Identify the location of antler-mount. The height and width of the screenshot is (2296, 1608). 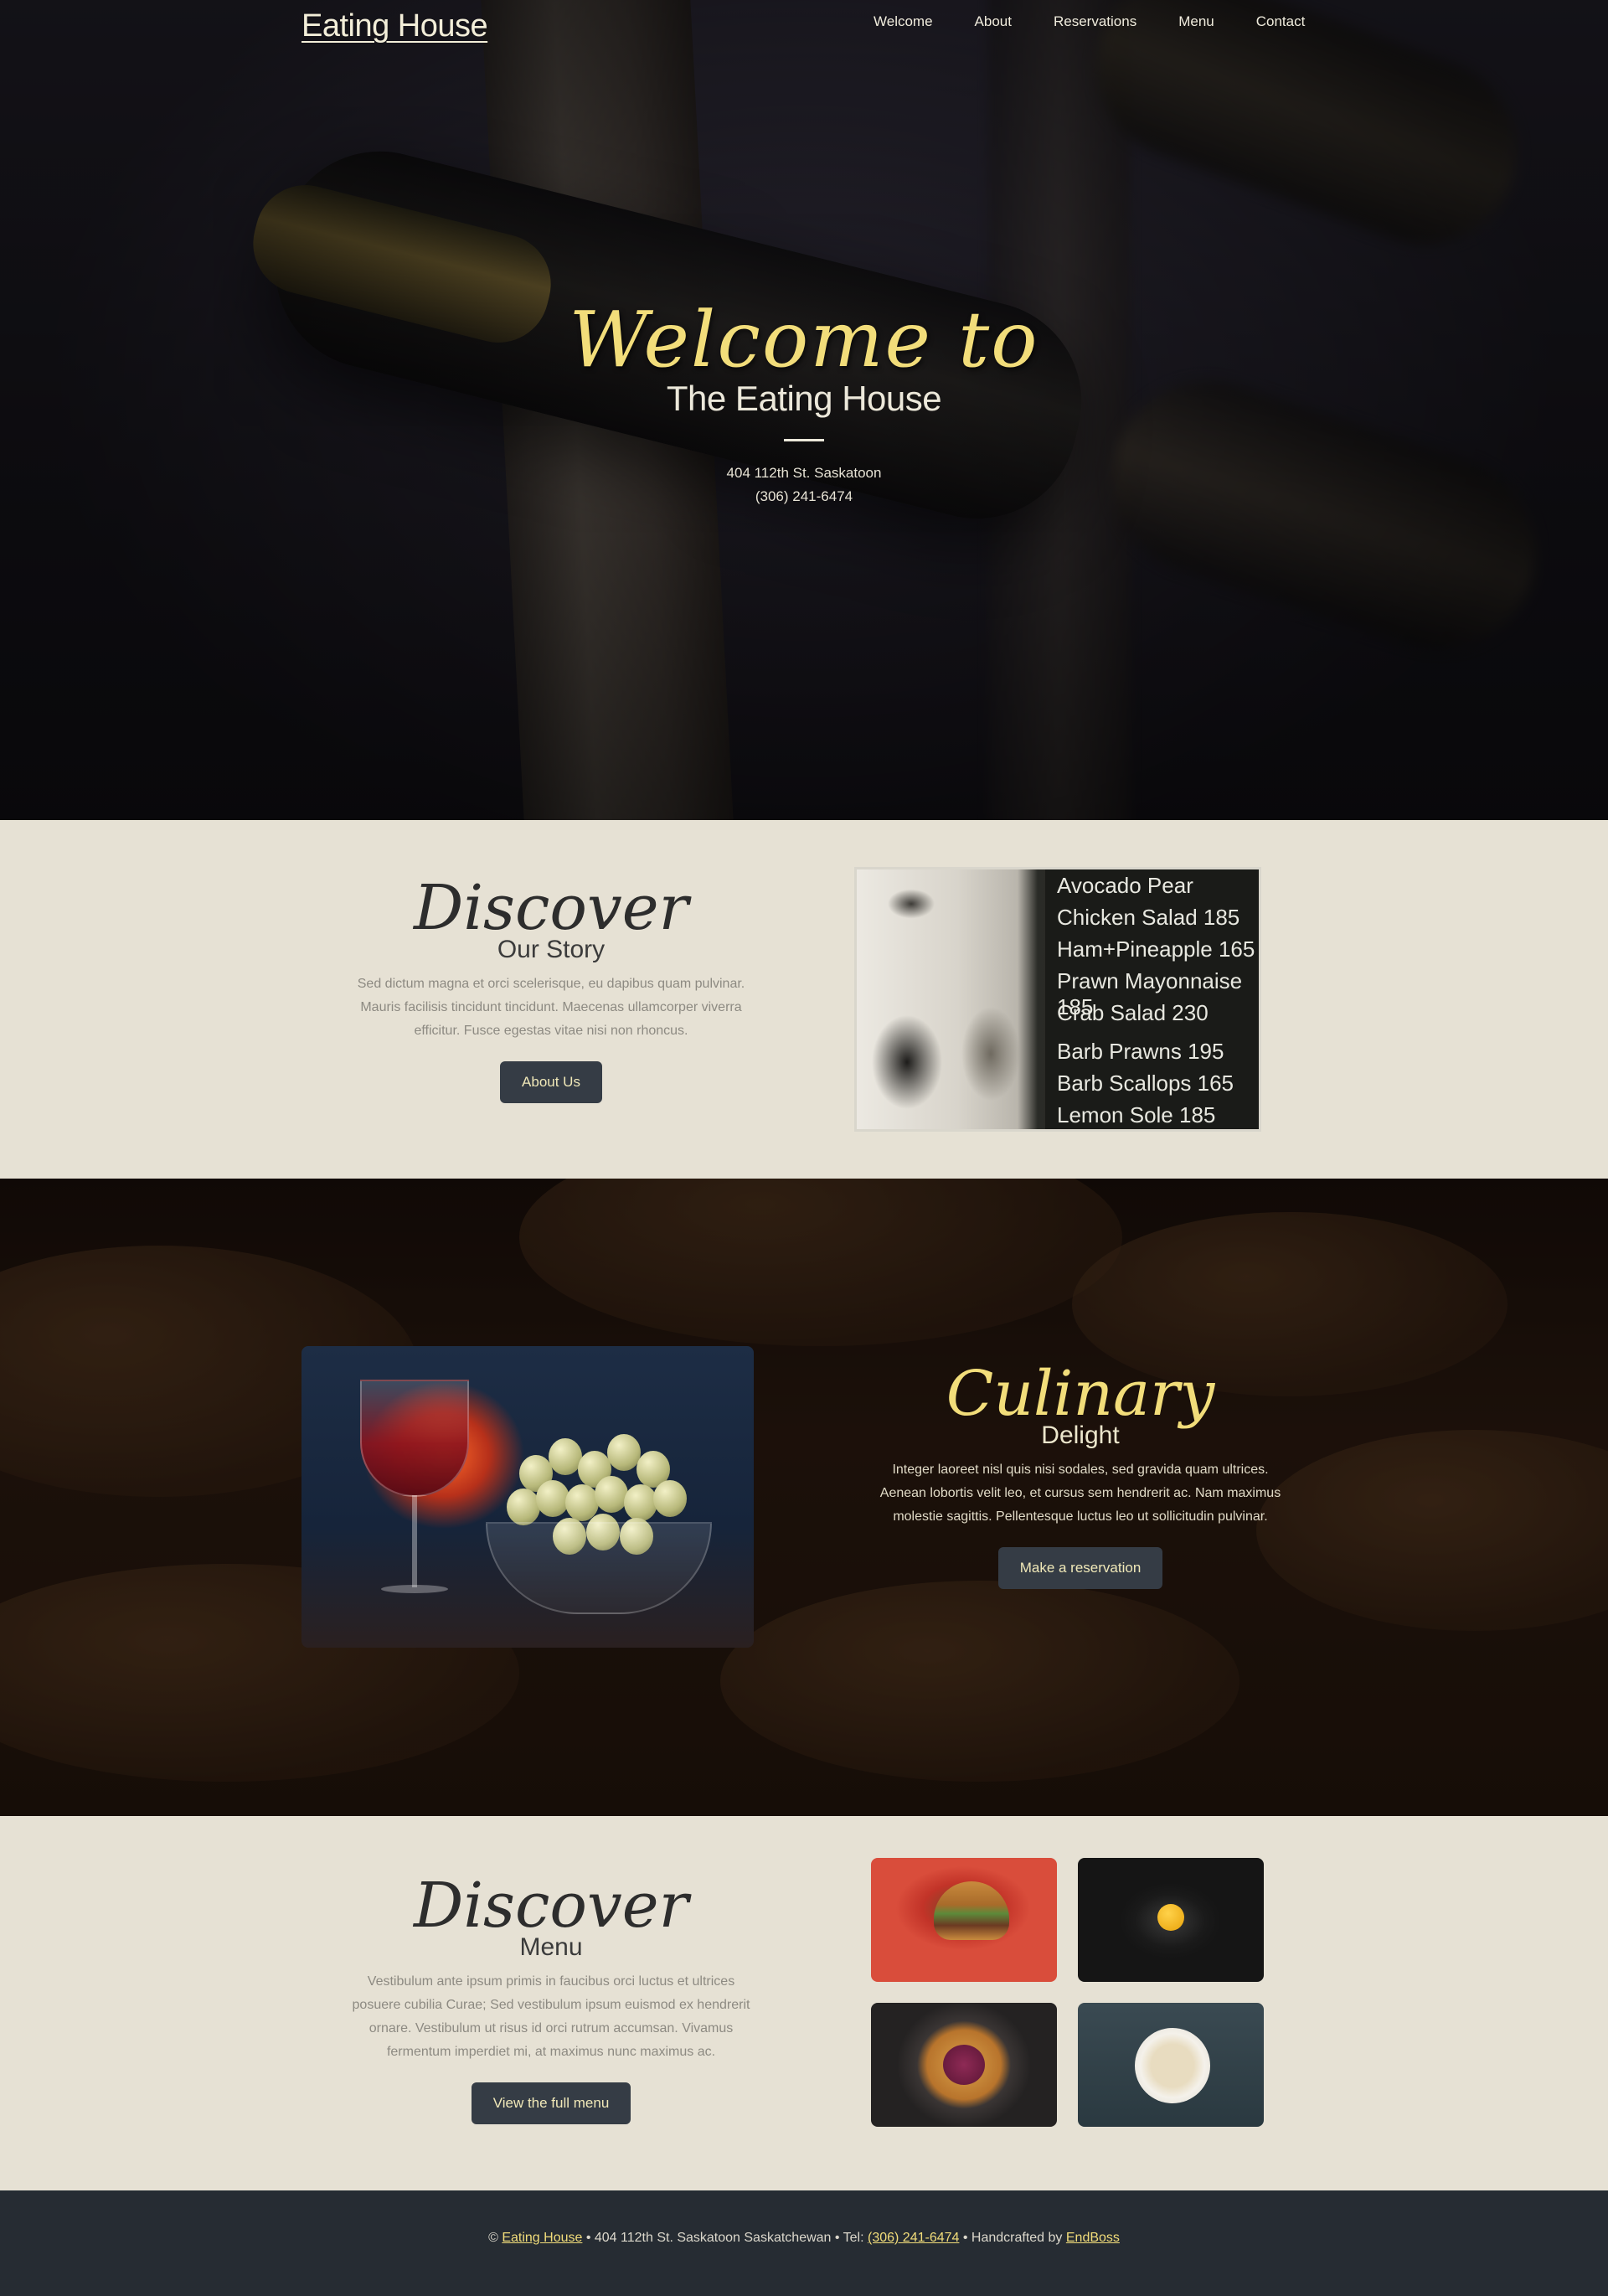
(911, 900).